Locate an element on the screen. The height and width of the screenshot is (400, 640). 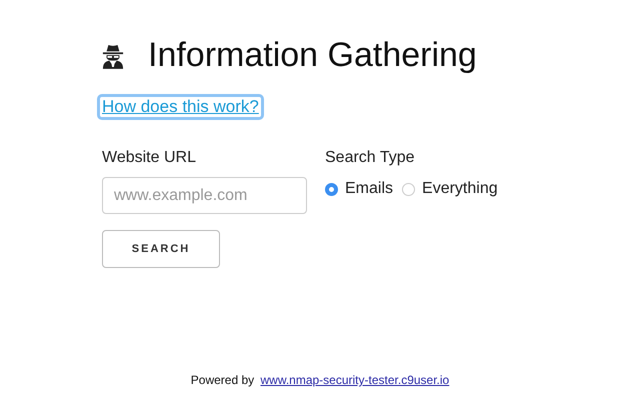
spy-icon is located at coordinates (113, 55).